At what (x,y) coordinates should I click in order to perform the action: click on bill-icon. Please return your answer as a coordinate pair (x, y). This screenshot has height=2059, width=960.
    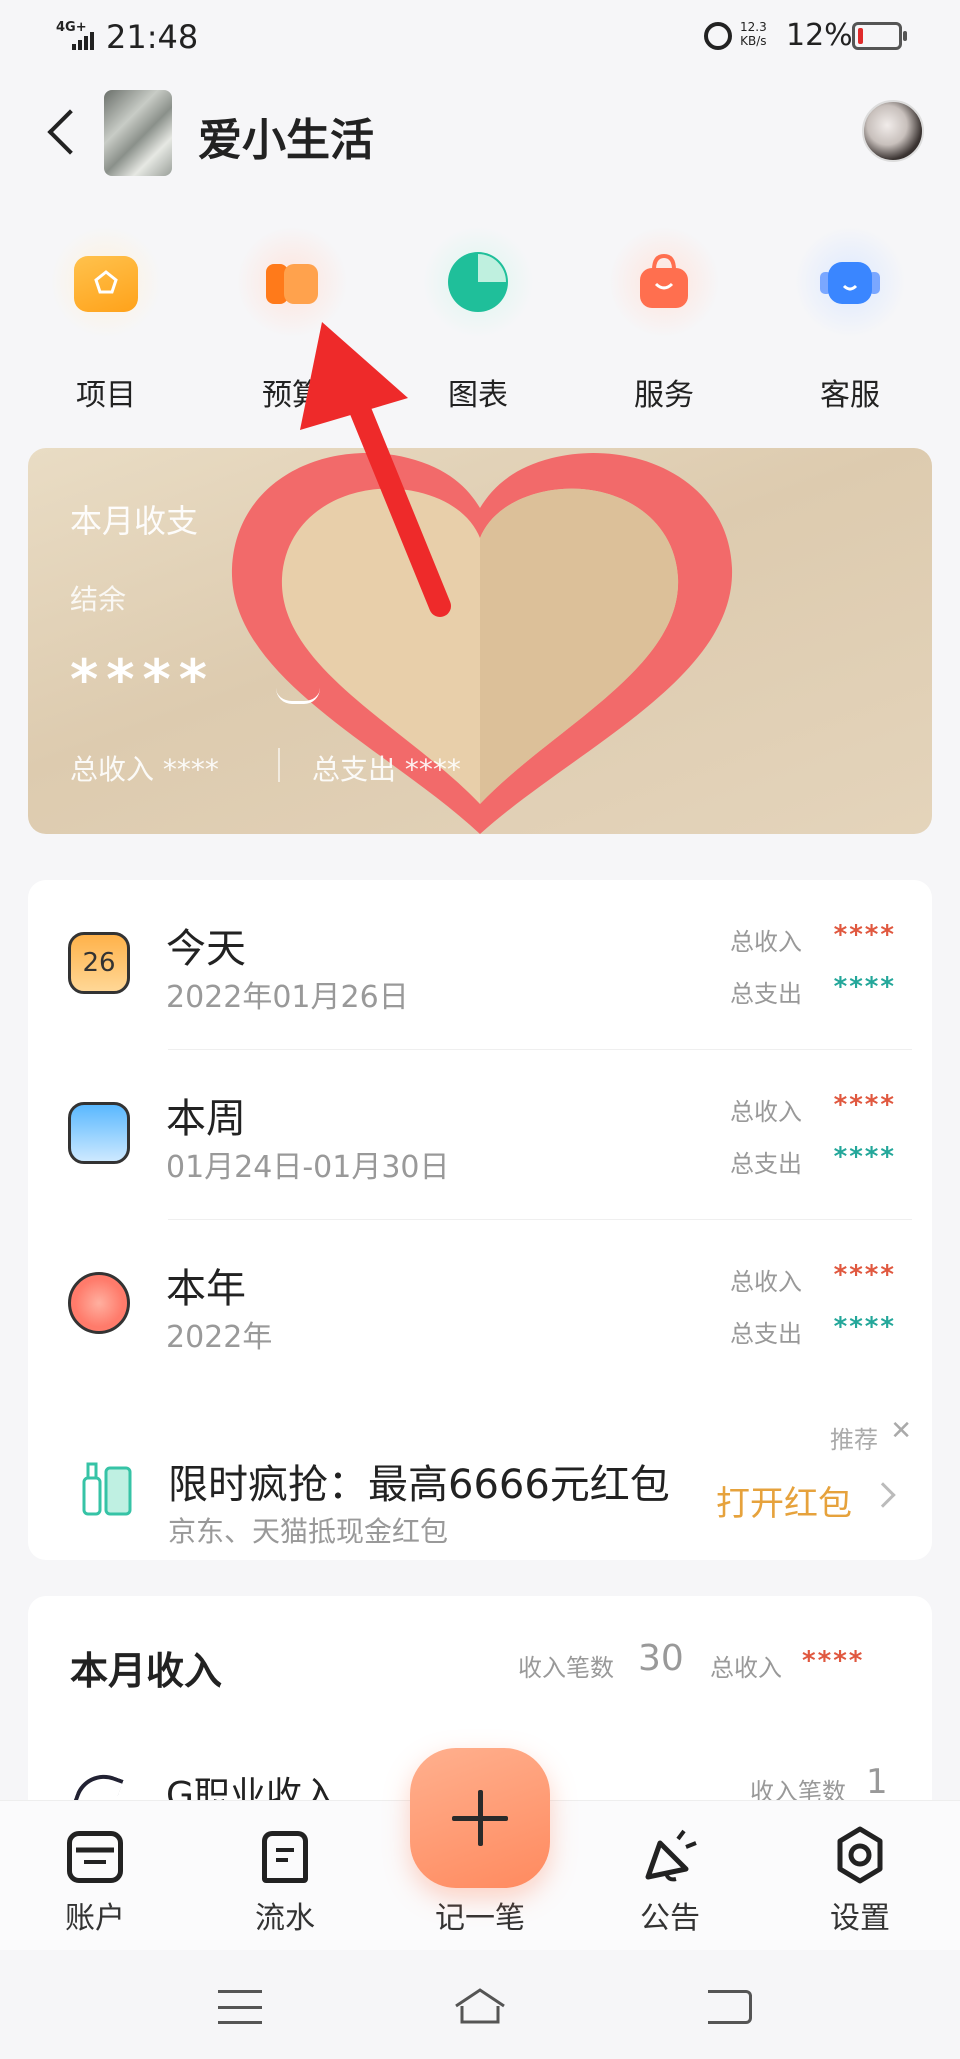
    Looking at the image, I should click on (285, 1857).